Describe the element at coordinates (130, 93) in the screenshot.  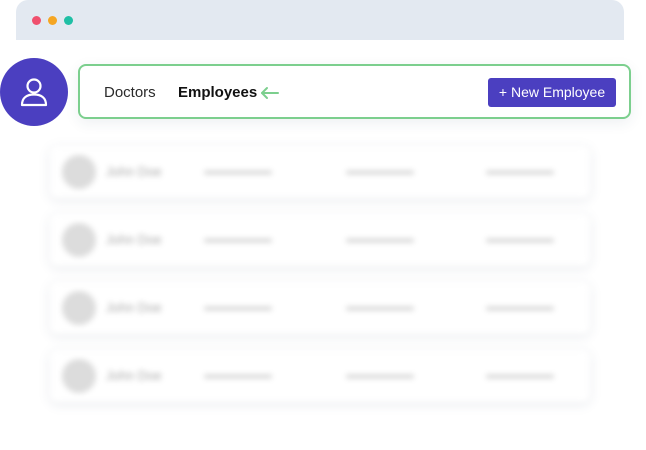
I see `tab-doctors: Doctors` at that location.